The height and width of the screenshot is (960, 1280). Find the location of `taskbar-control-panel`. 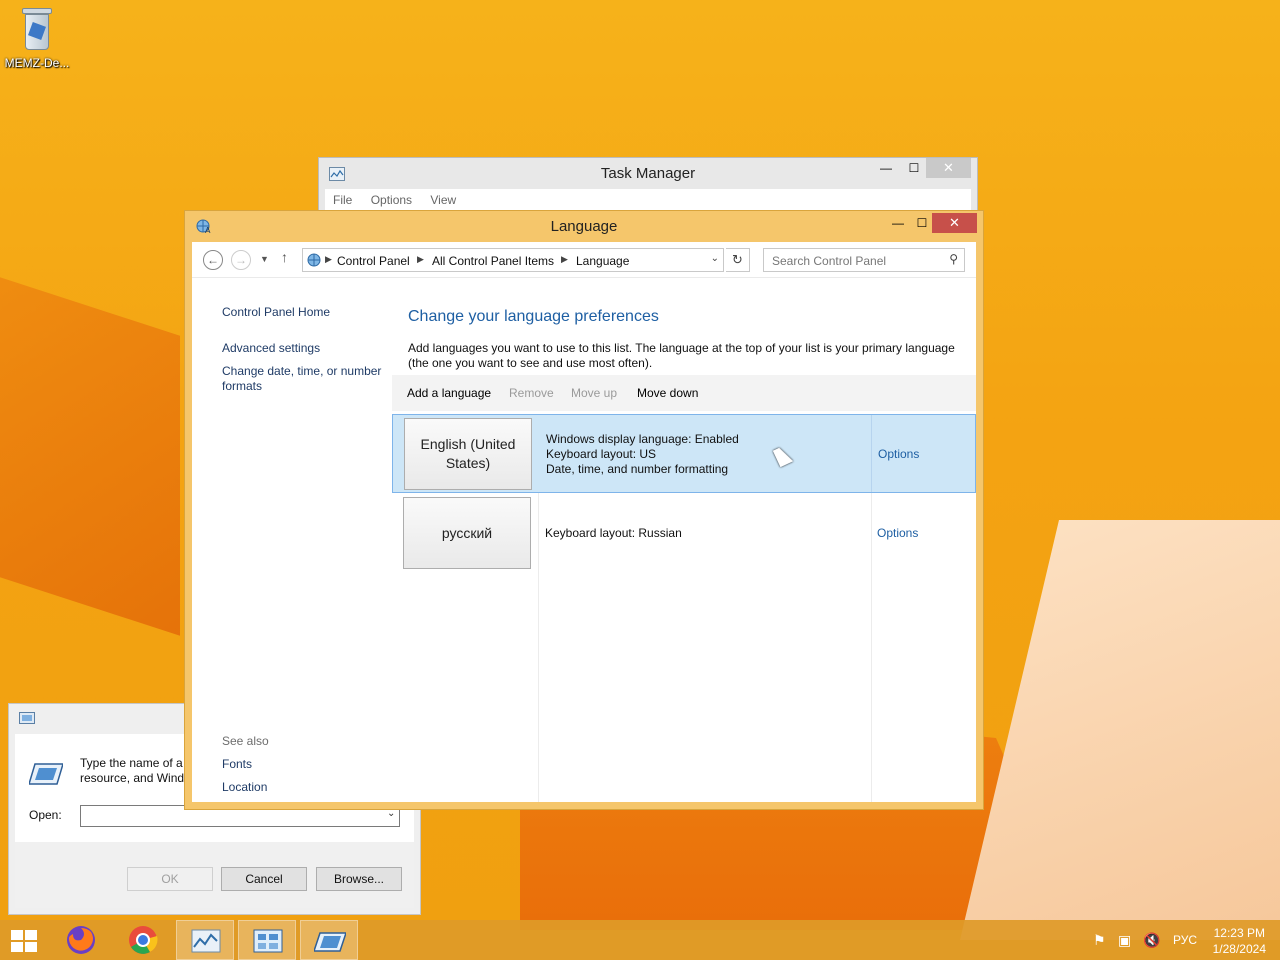

taskbar-control-panel is located at coordinates (267, 940).